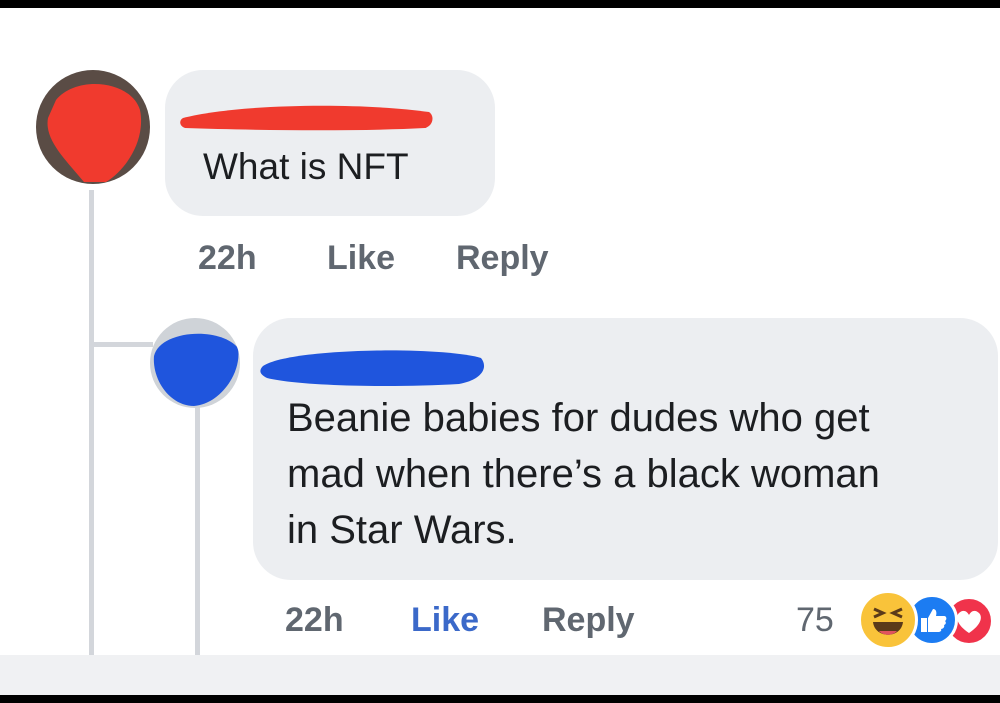  What do you see at coordinates (330, 143) in the screenshot?
I see `comment-bubble: What is NFT` at bounding box center [330, 143].